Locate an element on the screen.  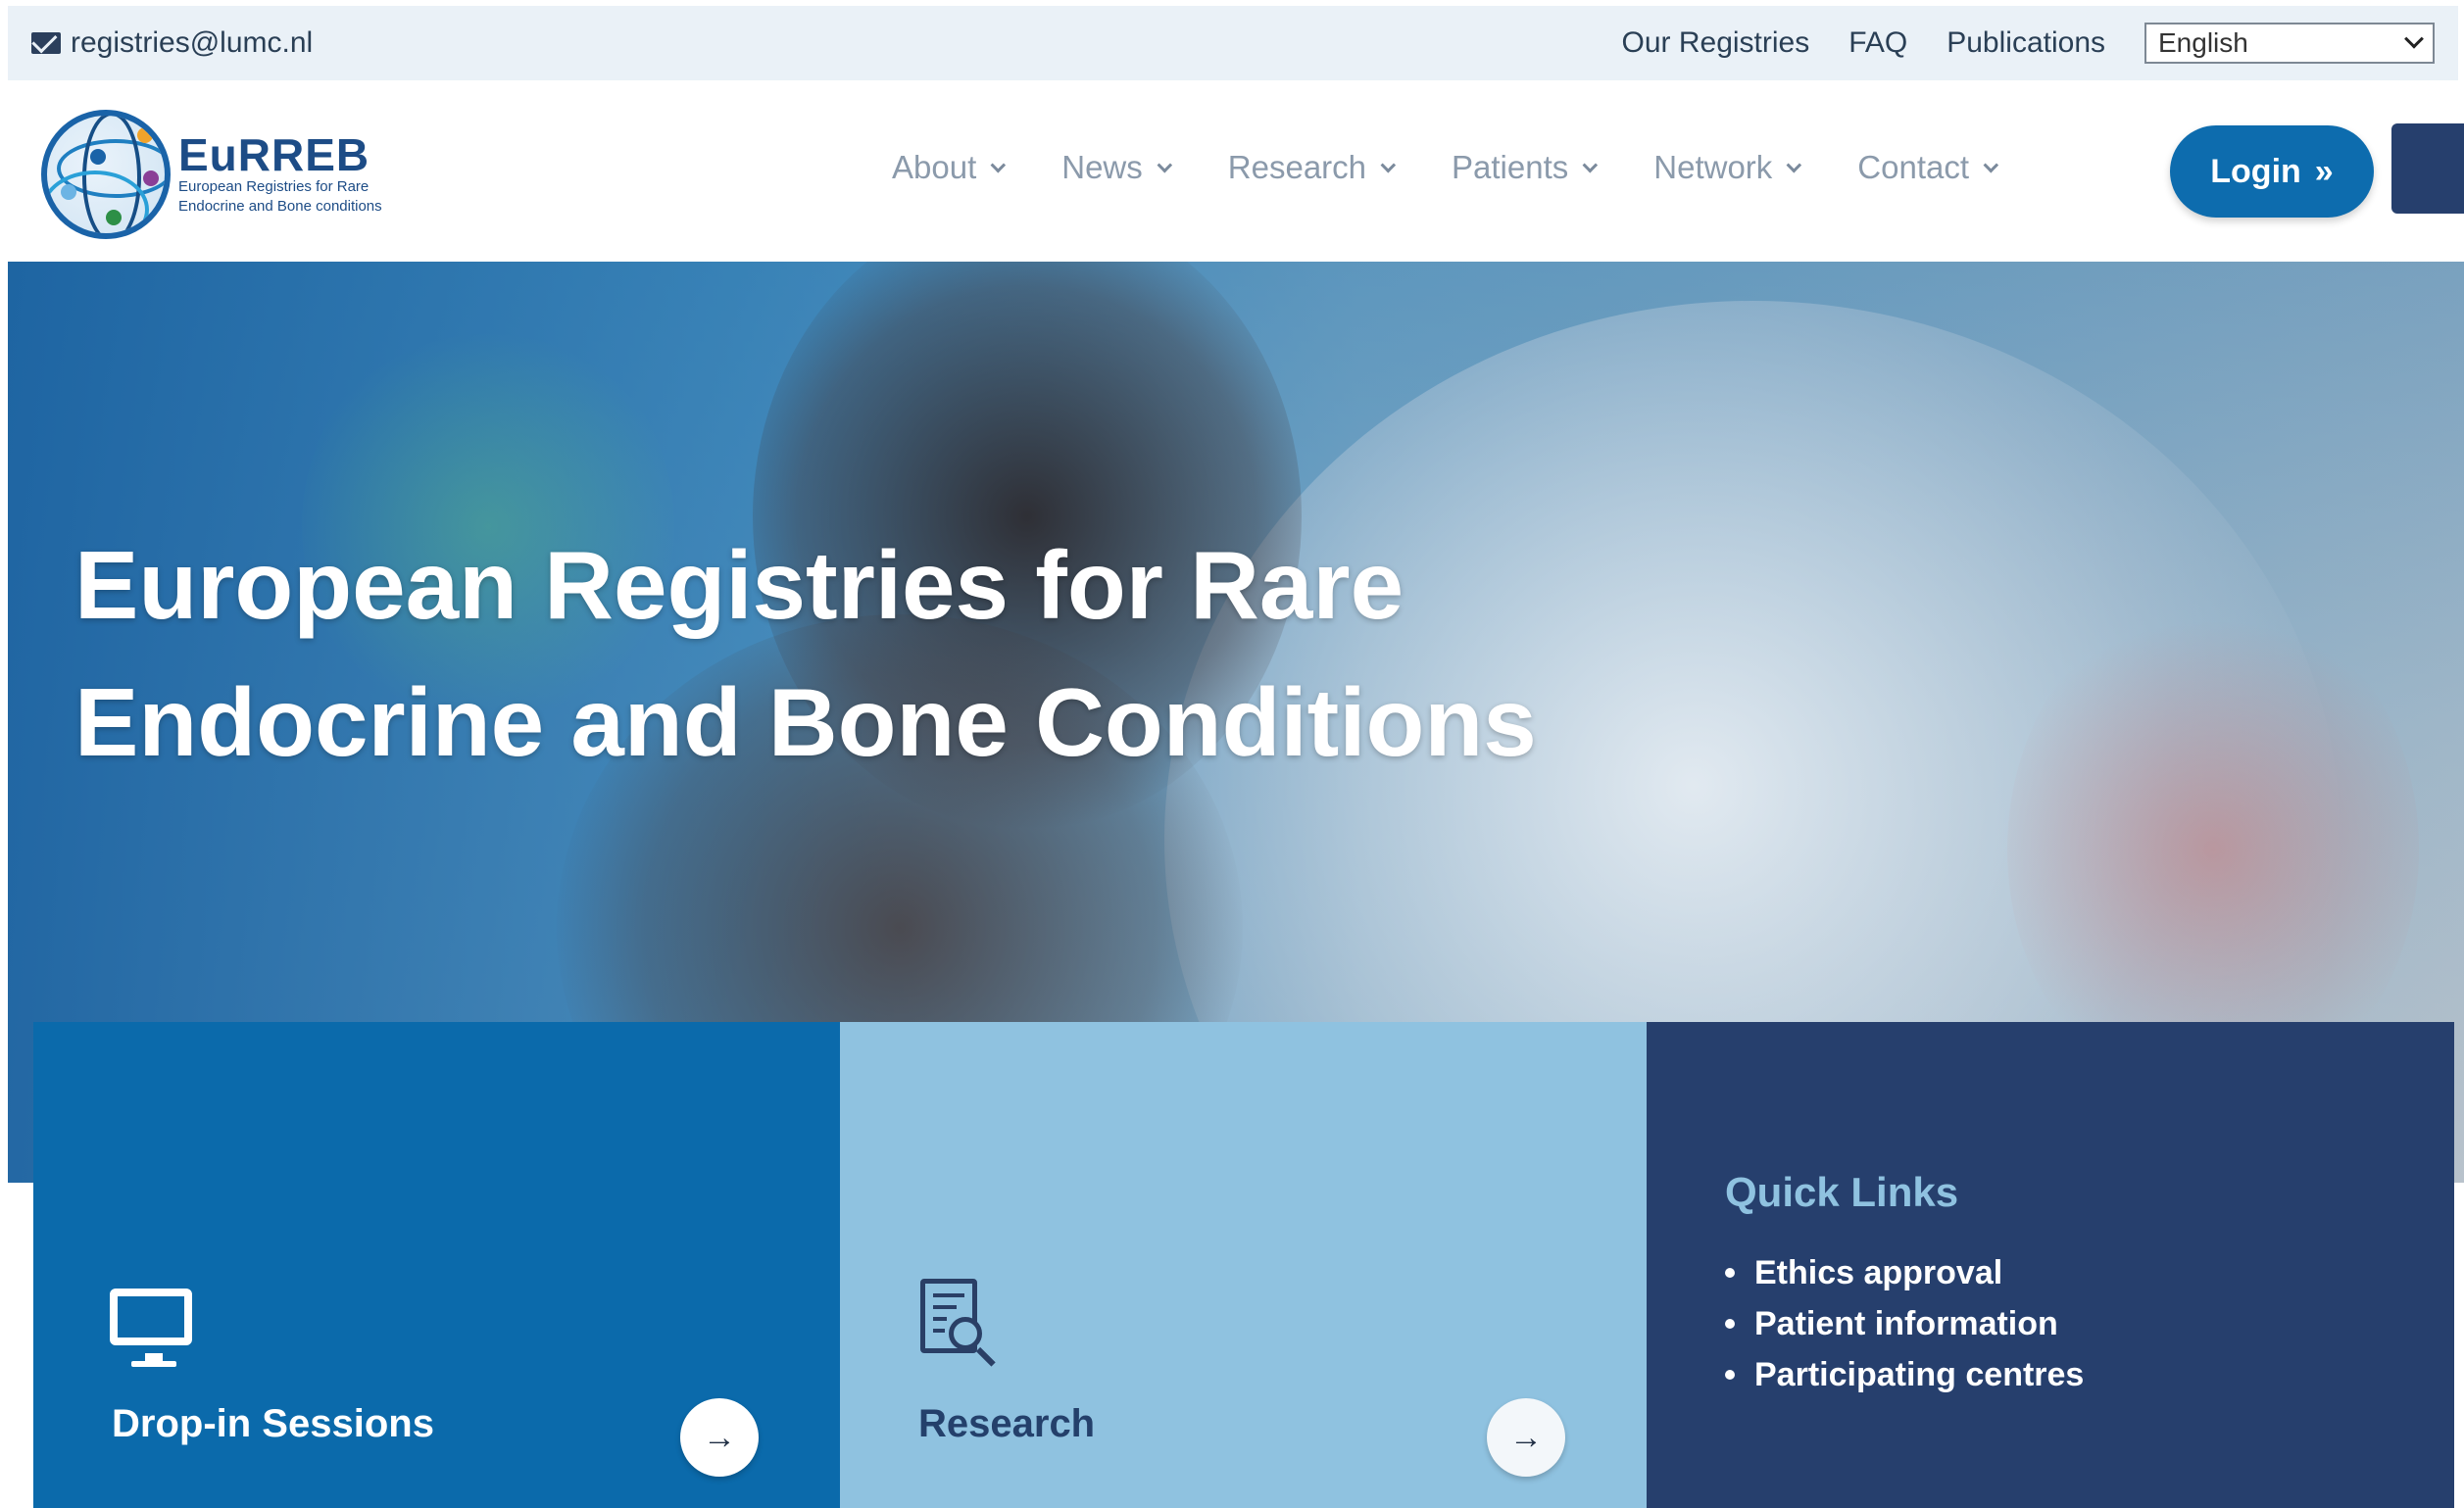
logo-title: EuRREB is located at coordinates (274, 154).